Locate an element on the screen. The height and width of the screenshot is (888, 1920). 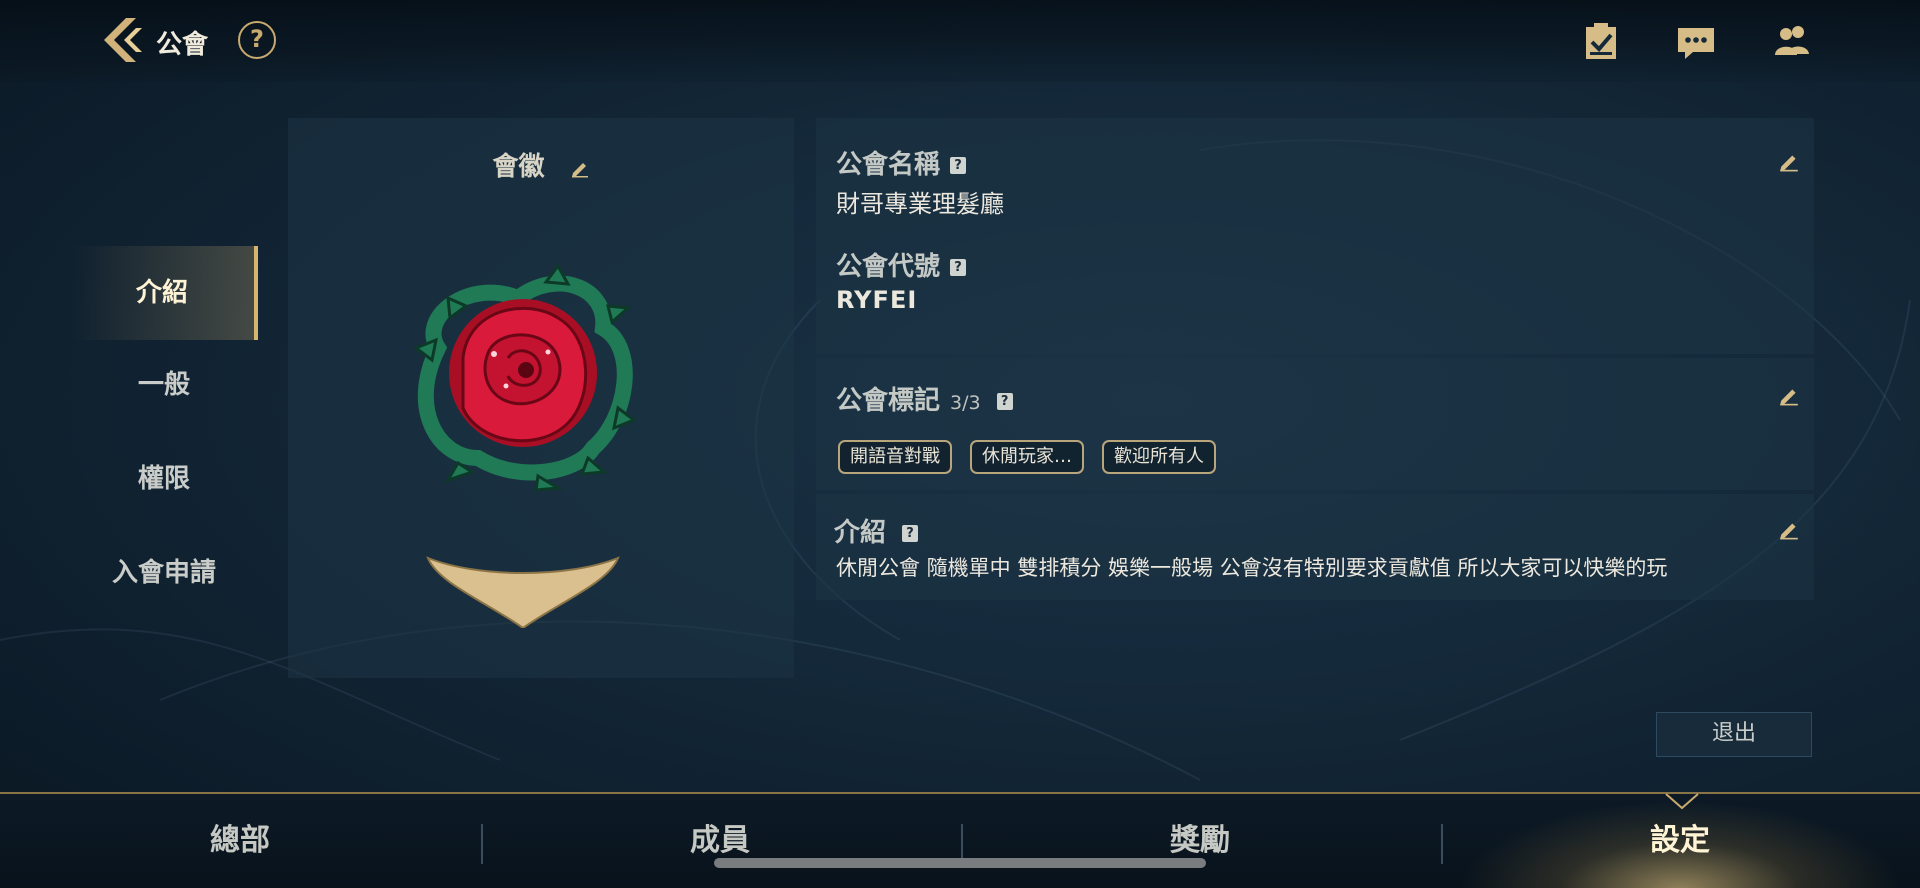
top-bar: 公會 ? is located at coordinates (960, 41).